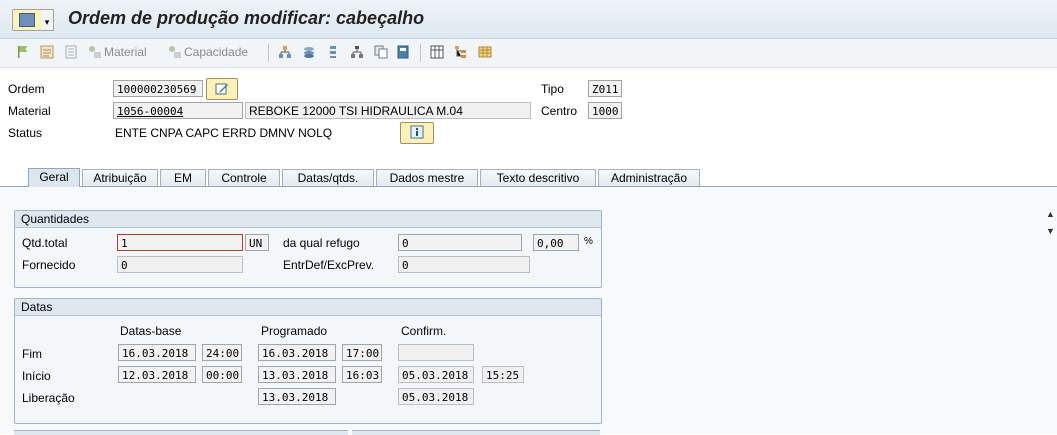 The width and height of the screenshot is (1057, 435). What do you see at coordinates (54, 177) in the screenshot?
I see `tab-geral: Geral` at bounding box center [54, 177].